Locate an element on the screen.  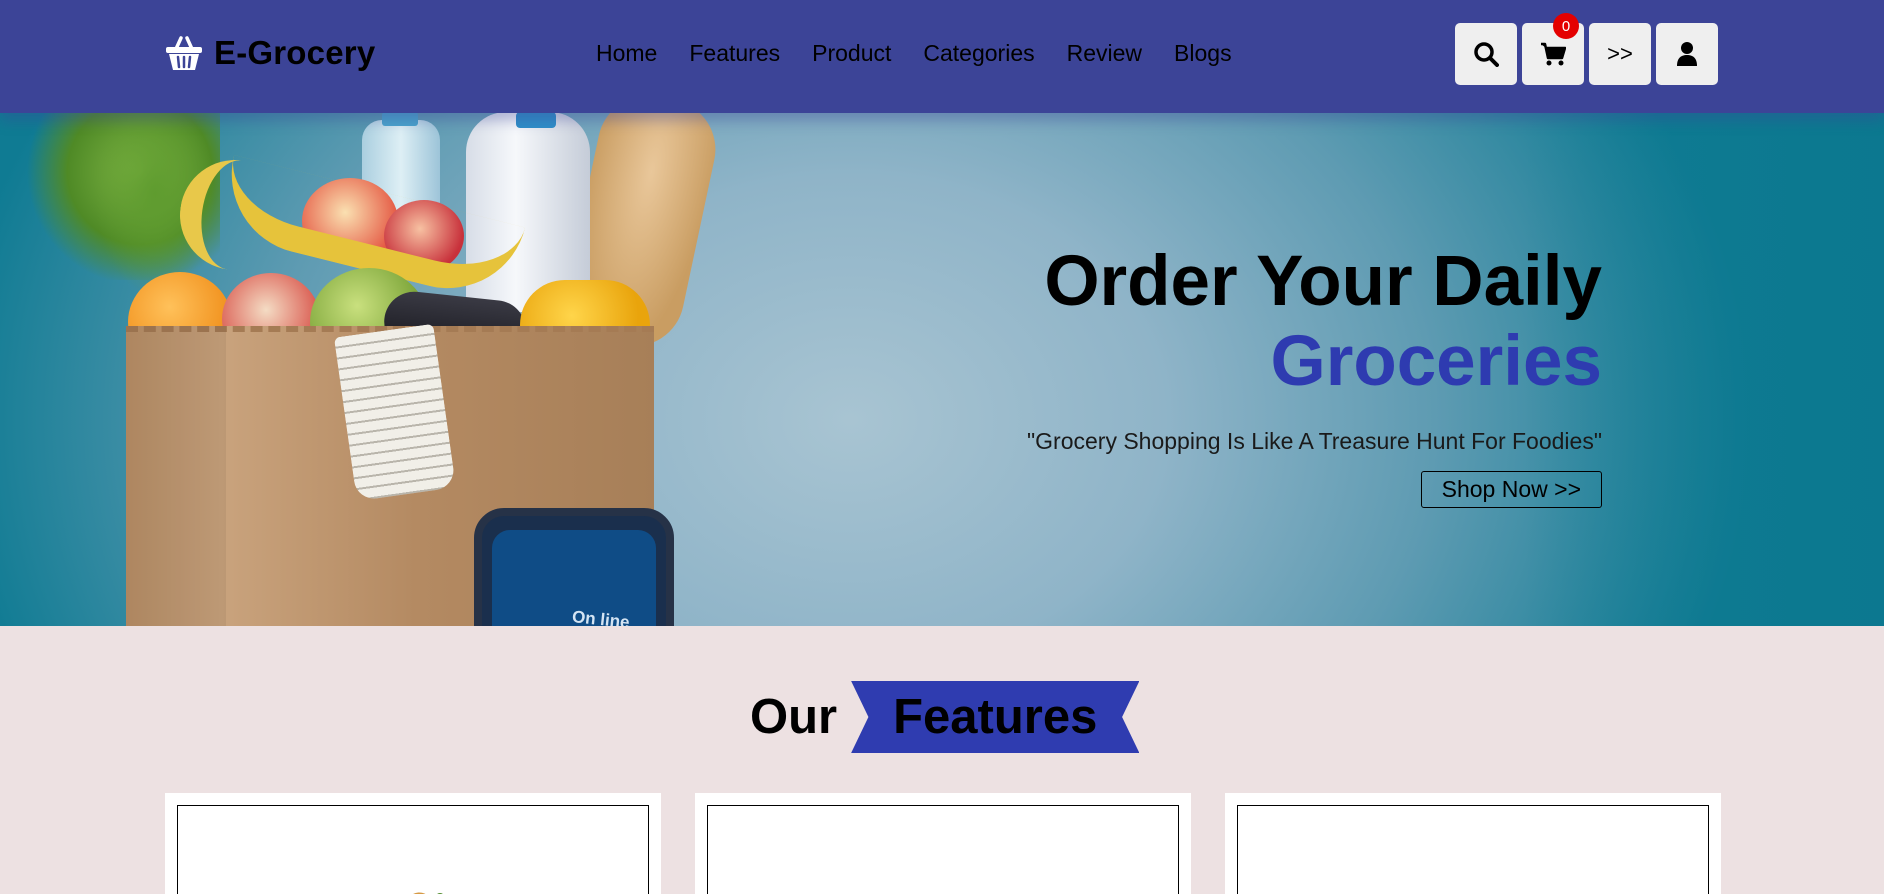
phone: On line is located at coordinates (574, 567).